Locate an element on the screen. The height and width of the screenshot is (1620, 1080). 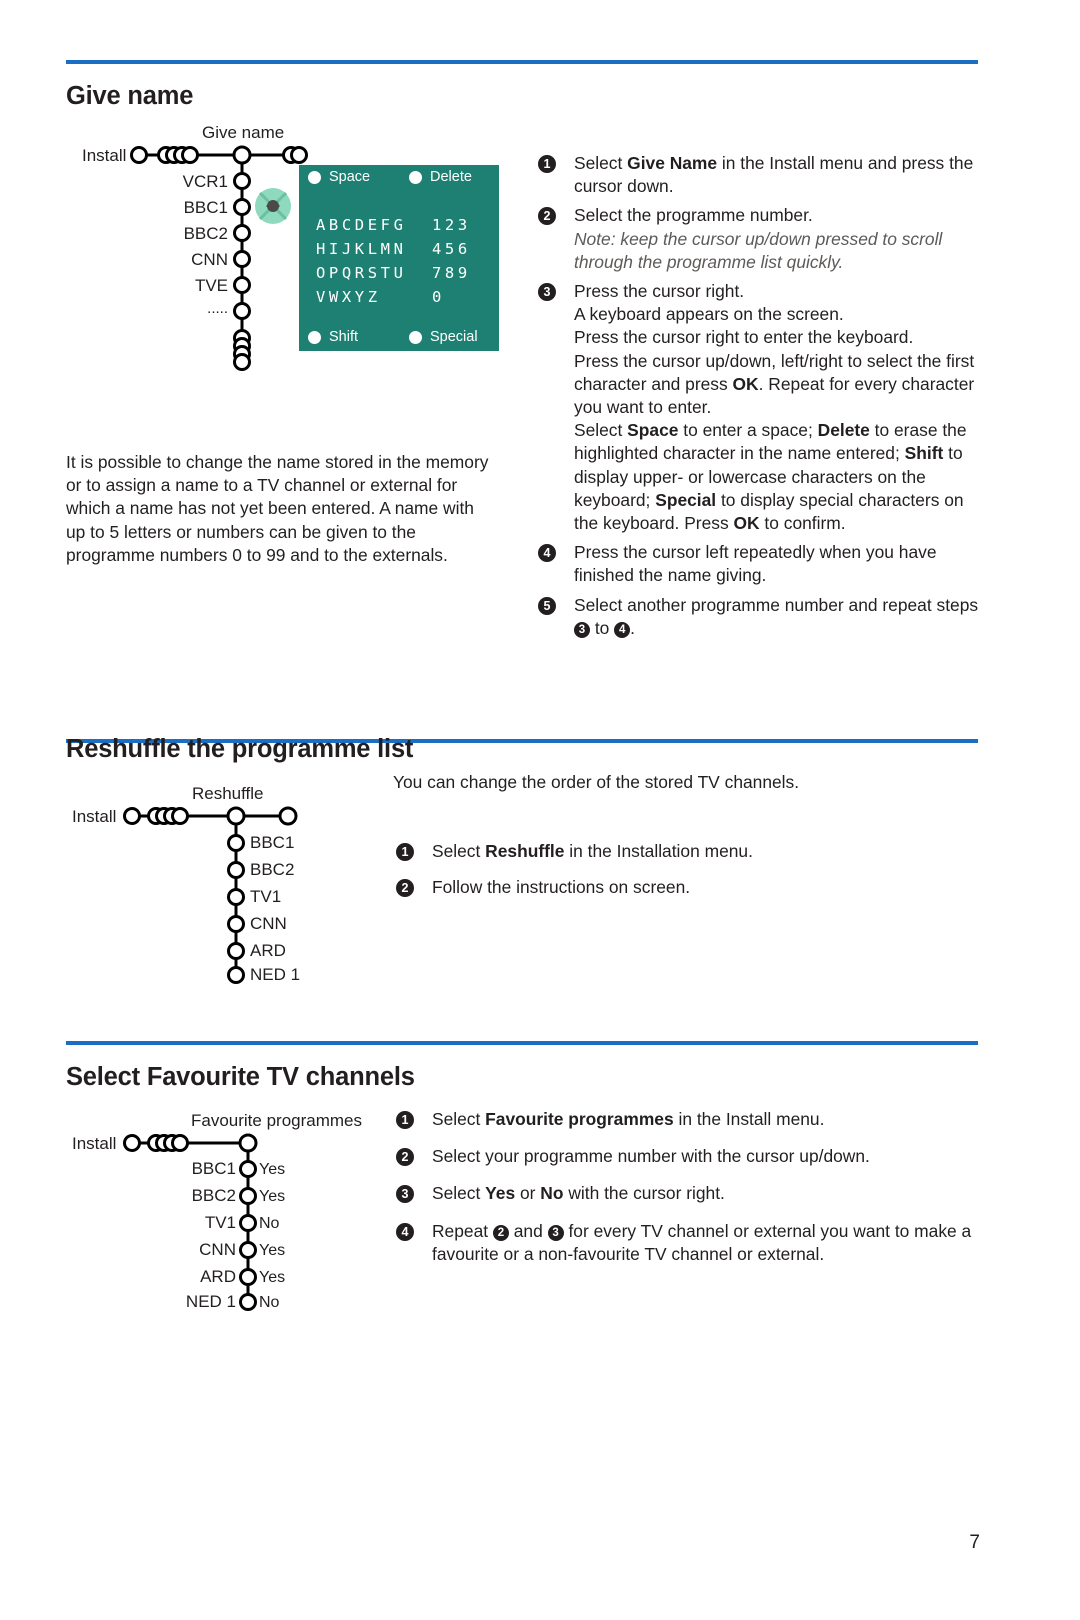
osd-delete-label: Delete is located at coordinates (451, 177).